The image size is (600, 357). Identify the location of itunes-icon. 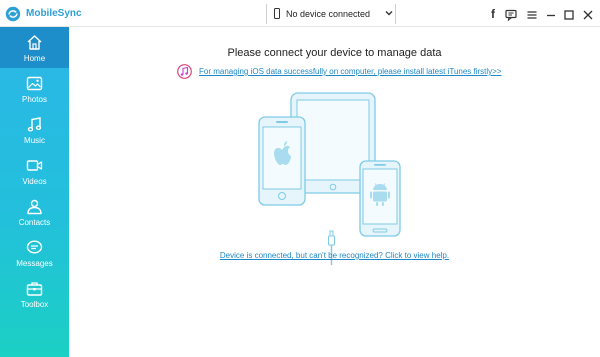
(184, 71).